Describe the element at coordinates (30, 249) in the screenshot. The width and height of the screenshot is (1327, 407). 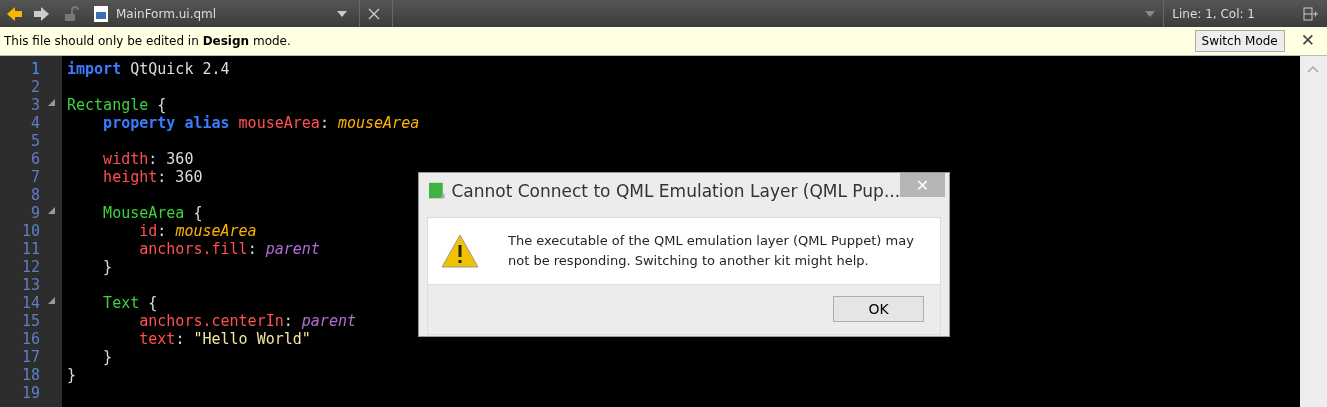
I see `line-number: 11` at that location.